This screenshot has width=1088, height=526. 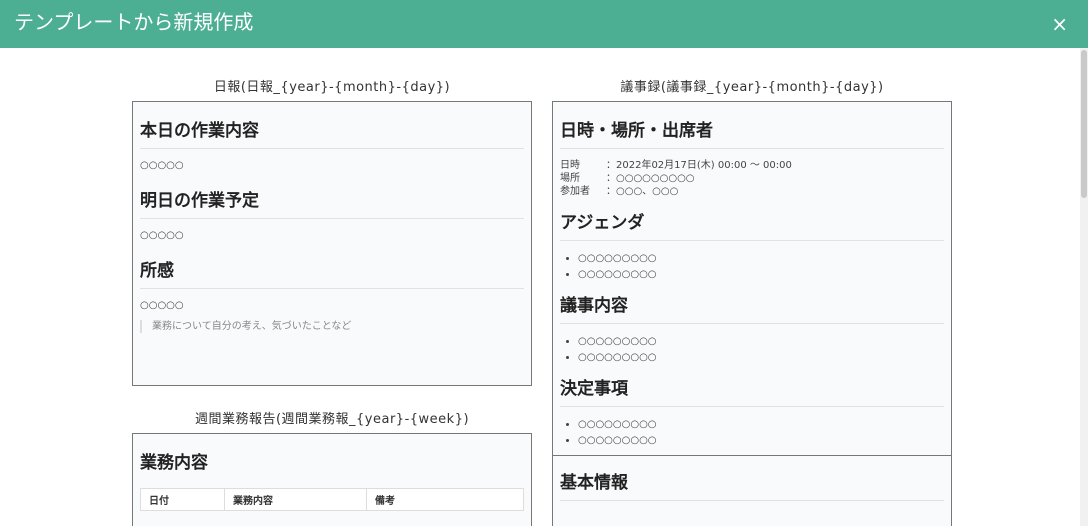 I want to click on section-heading: 本日の作業内容, so click(x=332, y=125).